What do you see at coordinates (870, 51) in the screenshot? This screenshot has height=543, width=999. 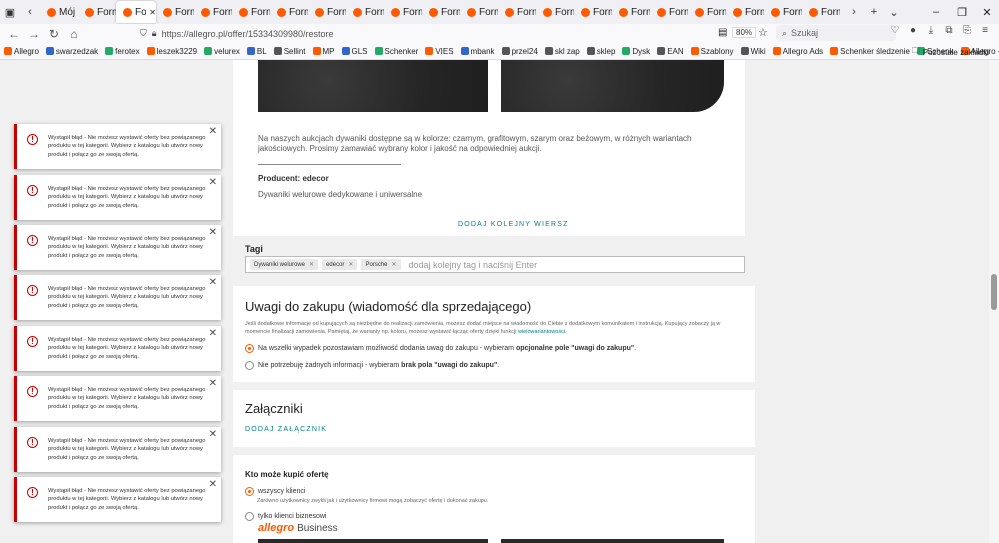 I see `bookmark-item: Schenker śledzenie` at bounding box center [870, 51].